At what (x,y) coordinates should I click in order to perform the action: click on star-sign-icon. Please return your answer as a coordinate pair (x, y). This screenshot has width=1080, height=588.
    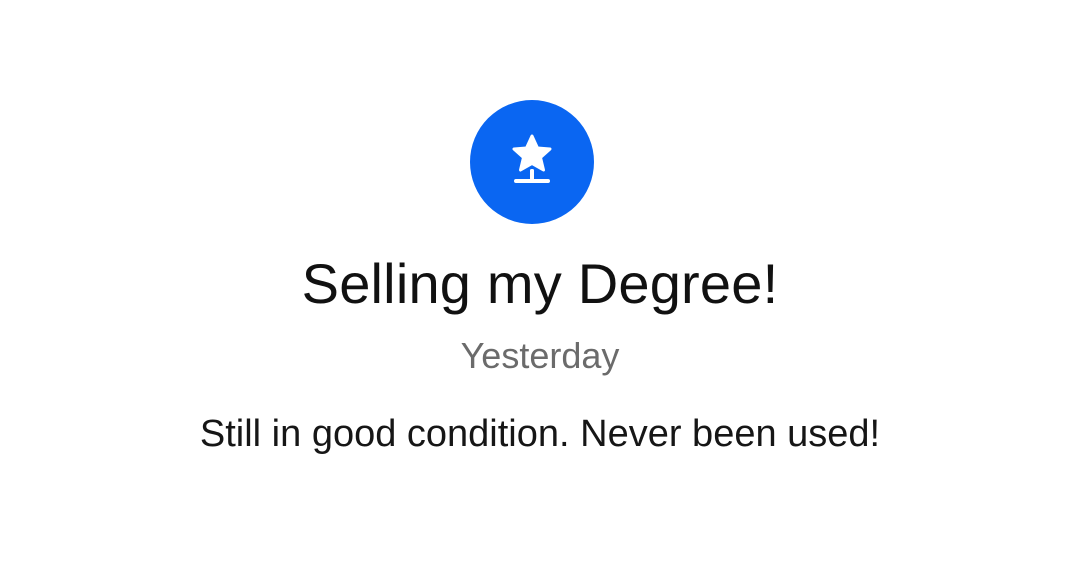
    Looking at the image, I should click on (532, 162).